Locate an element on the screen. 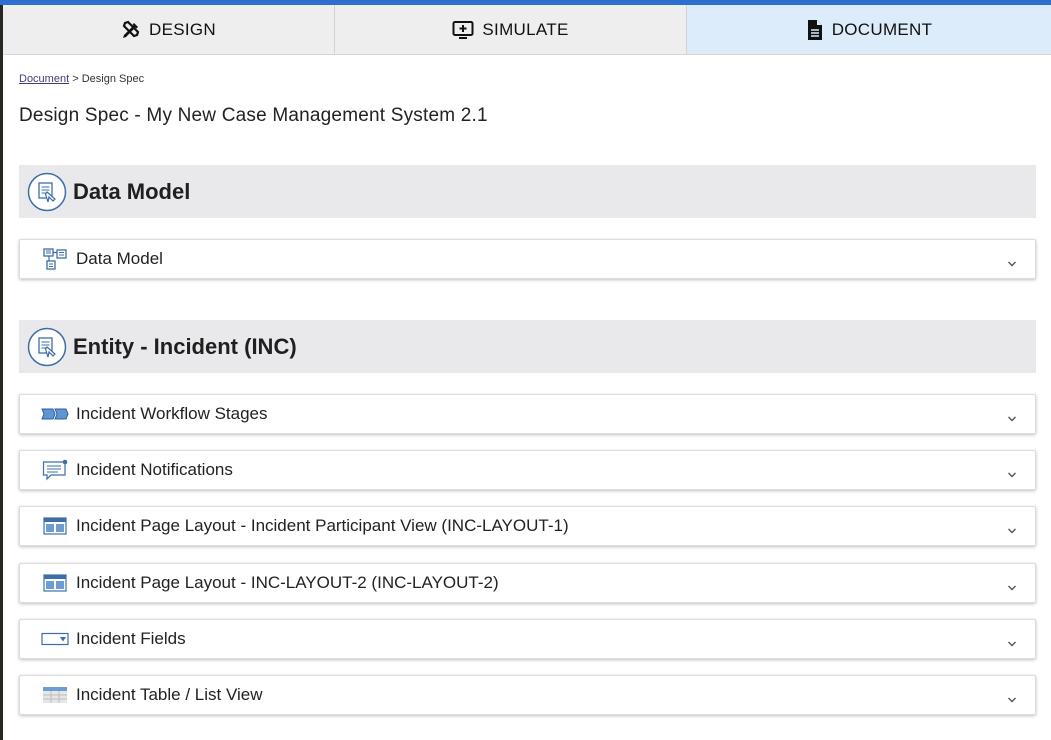 This screenshot has width=1051, height=740. section-title-entity-incident: Entity - Incident (INC) is located at coordinates (185, 346).